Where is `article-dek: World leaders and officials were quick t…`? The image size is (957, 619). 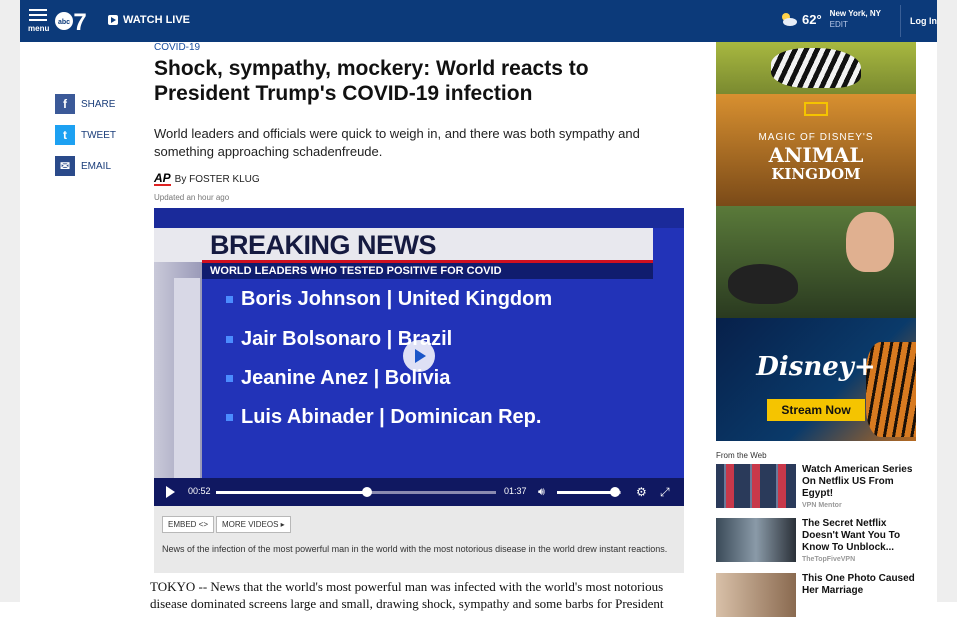 article-dek: World leaders and officials were quick t… is located at coordinates (397, 142).